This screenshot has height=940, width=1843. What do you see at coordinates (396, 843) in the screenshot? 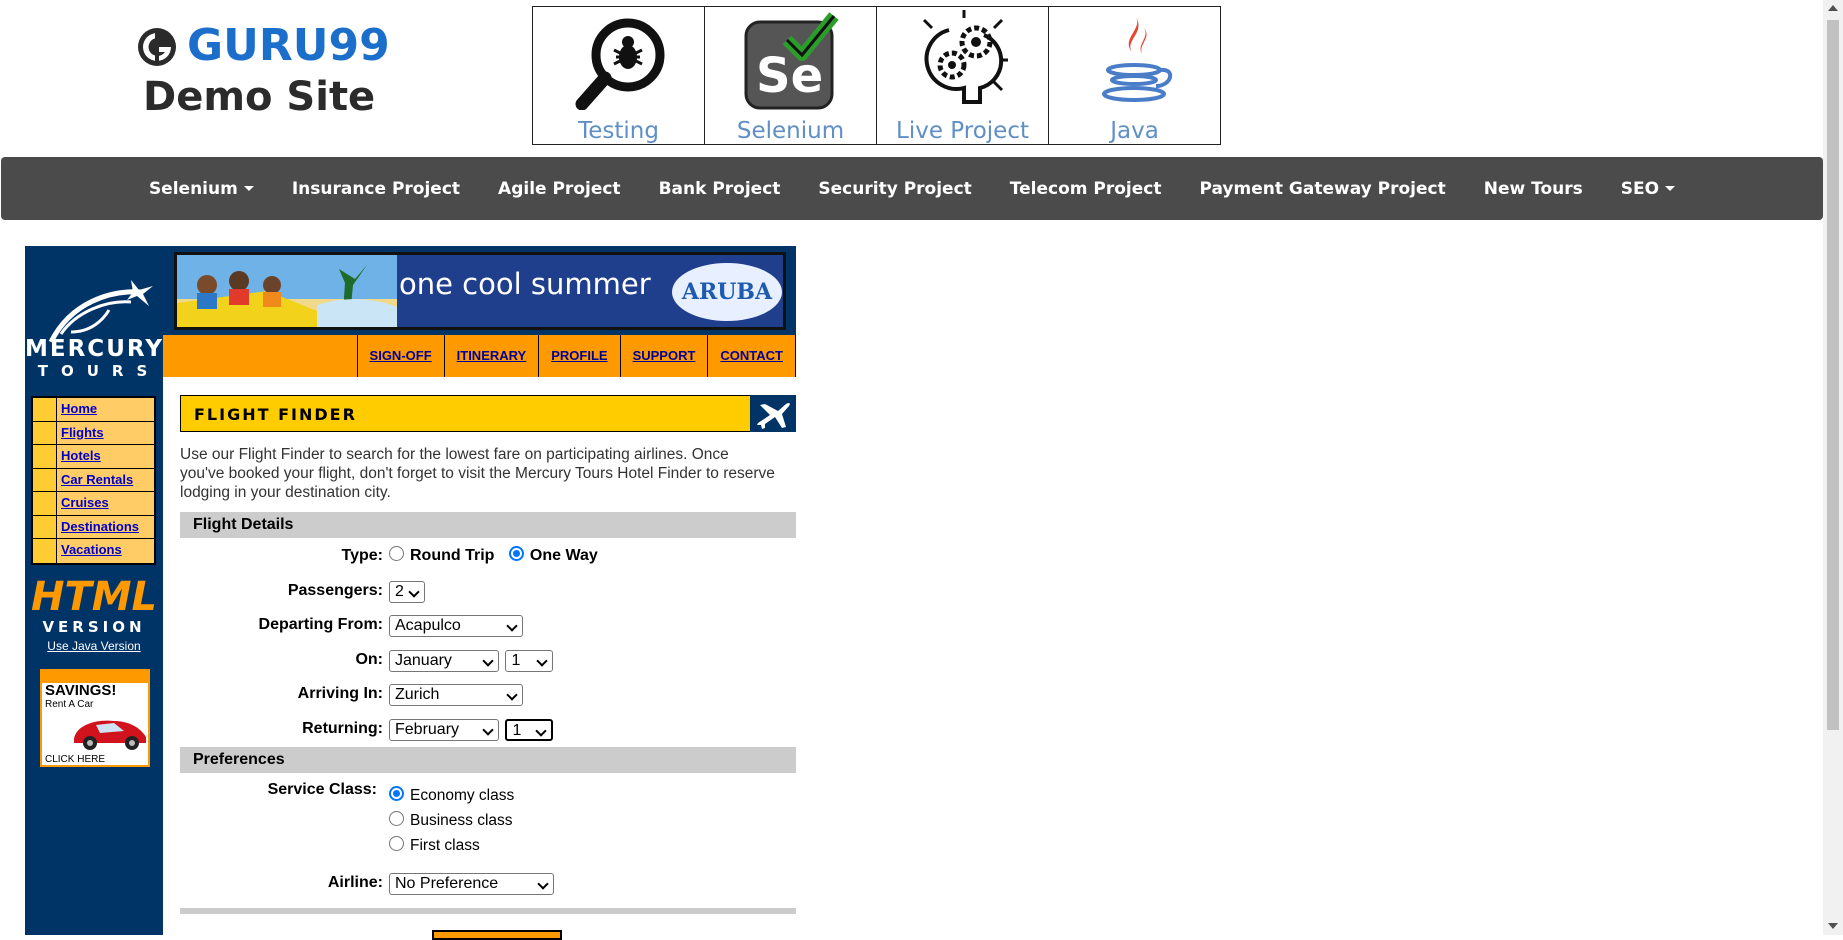
I see `first-class-radio` at bounding box center [396, 843].